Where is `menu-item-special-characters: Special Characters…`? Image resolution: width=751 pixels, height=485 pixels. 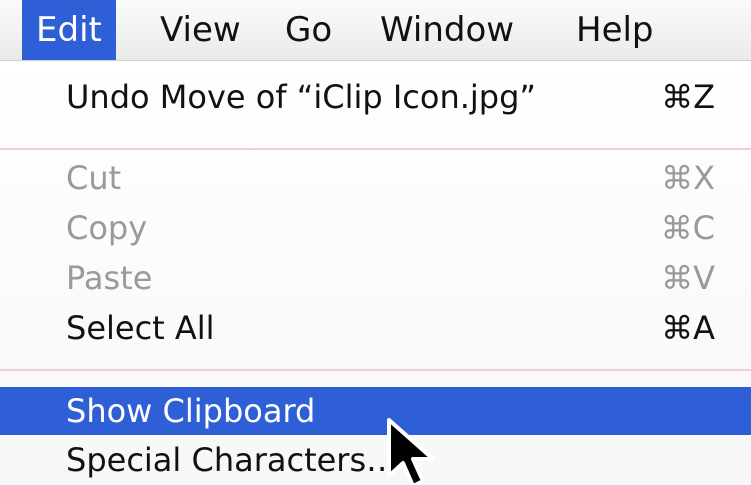 menu-item-special-characters: Special Characters… is located at coordinates (375, 460).